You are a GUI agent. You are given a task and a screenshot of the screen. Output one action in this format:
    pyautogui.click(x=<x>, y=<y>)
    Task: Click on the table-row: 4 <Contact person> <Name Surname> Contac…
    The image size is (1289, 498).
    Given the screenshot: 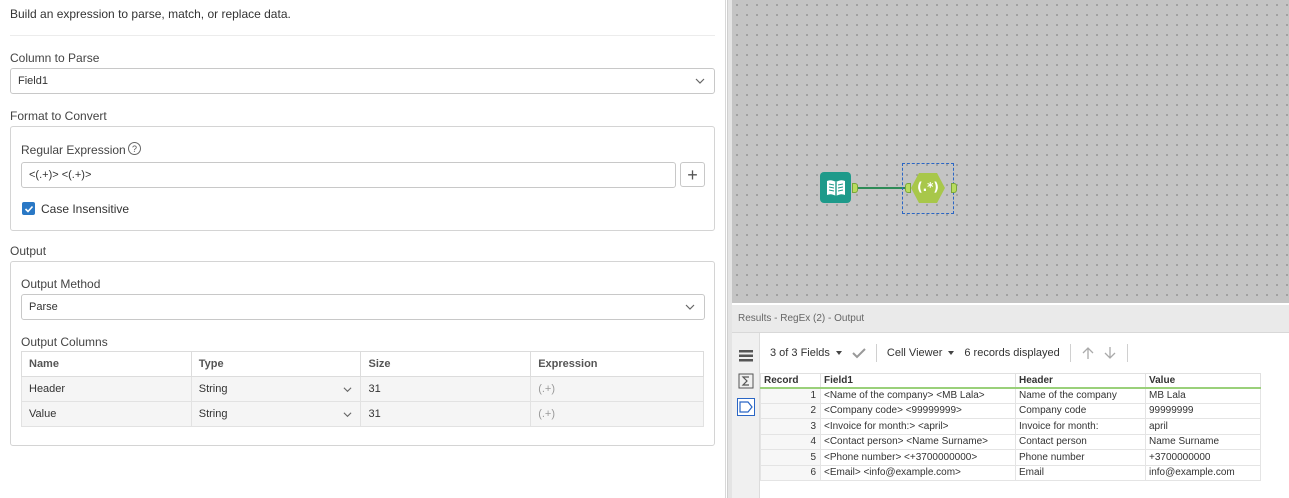 What is the action you would take?
    pyautogui.click(x=1010, y=441)
    